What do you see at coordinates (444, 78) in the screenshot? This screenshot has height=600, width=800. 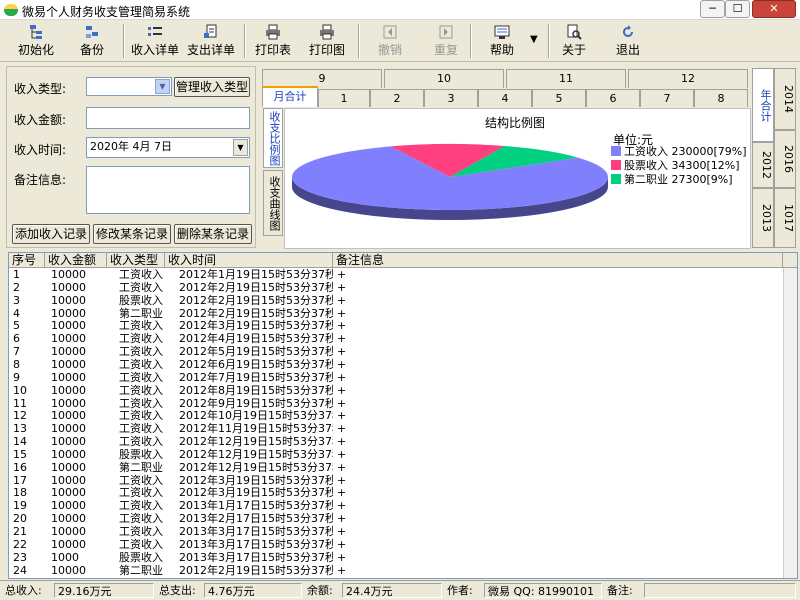 I see `tab-month-10: 10` at bounding box center [444, 78].